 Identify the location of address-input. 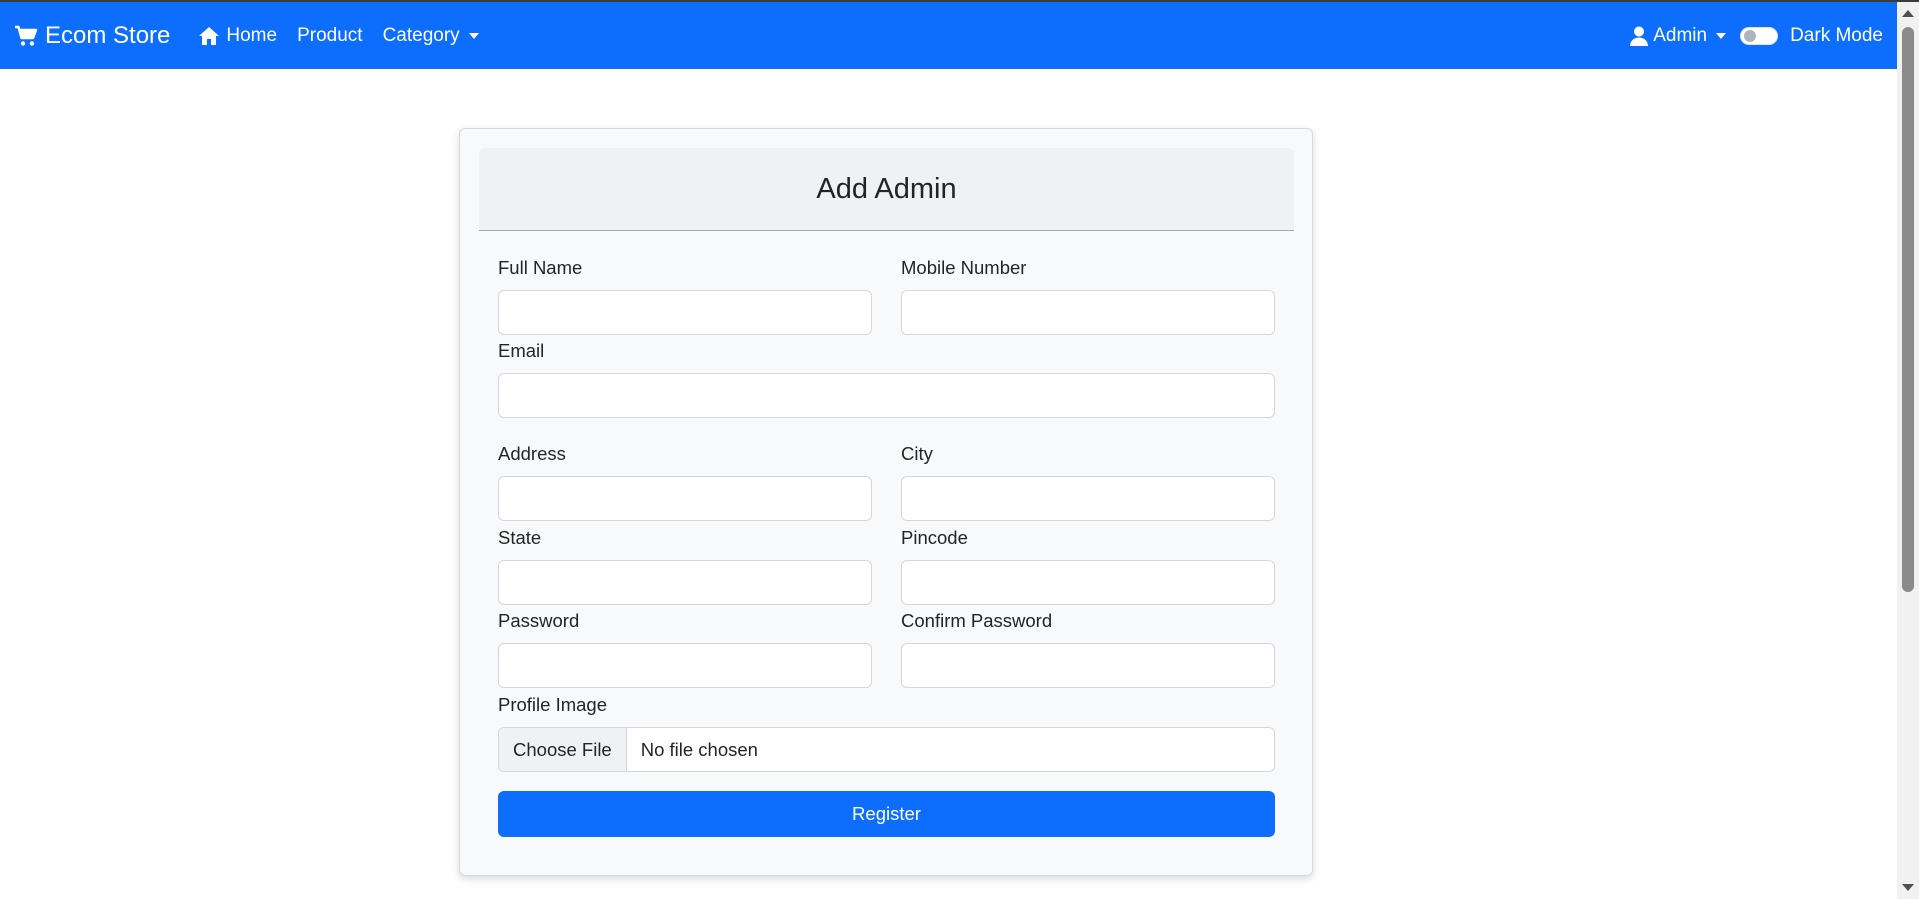
(685, 498).